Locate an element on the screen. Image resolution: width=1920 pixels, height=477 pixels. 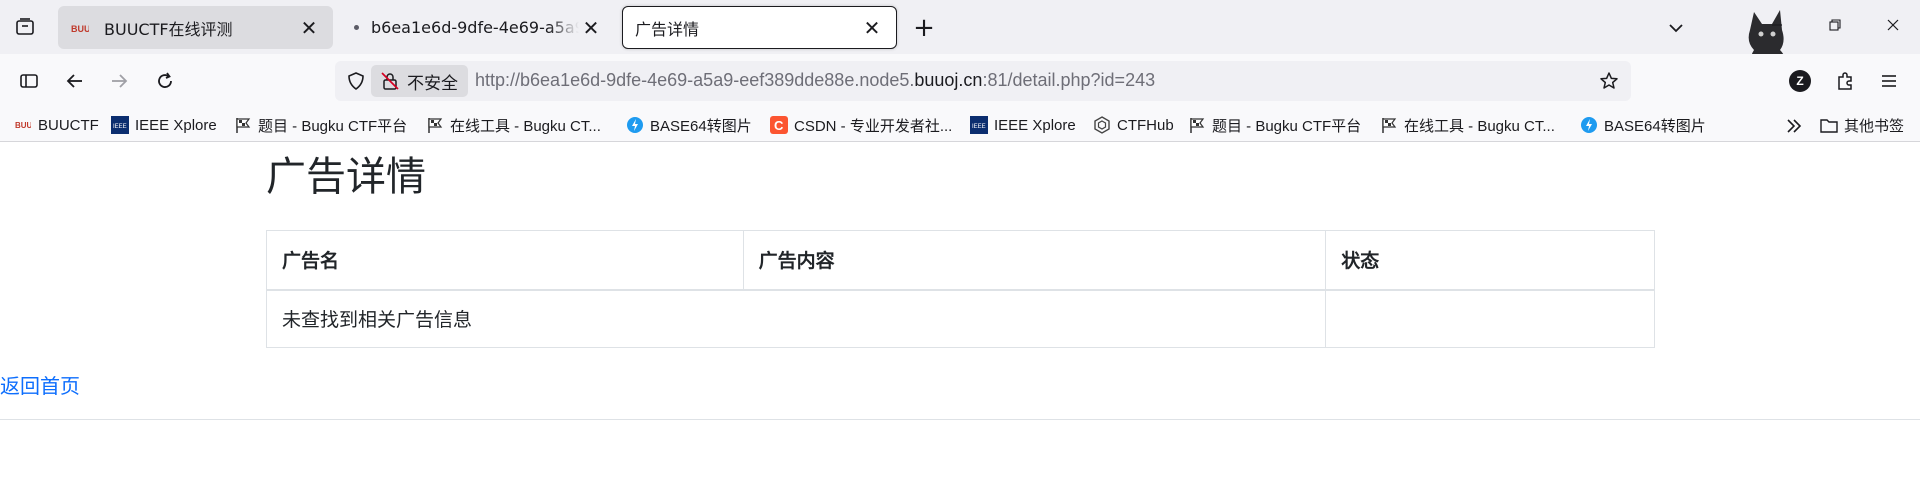
bookmark-label: BUUCTF is located at coordinates (68, 125).